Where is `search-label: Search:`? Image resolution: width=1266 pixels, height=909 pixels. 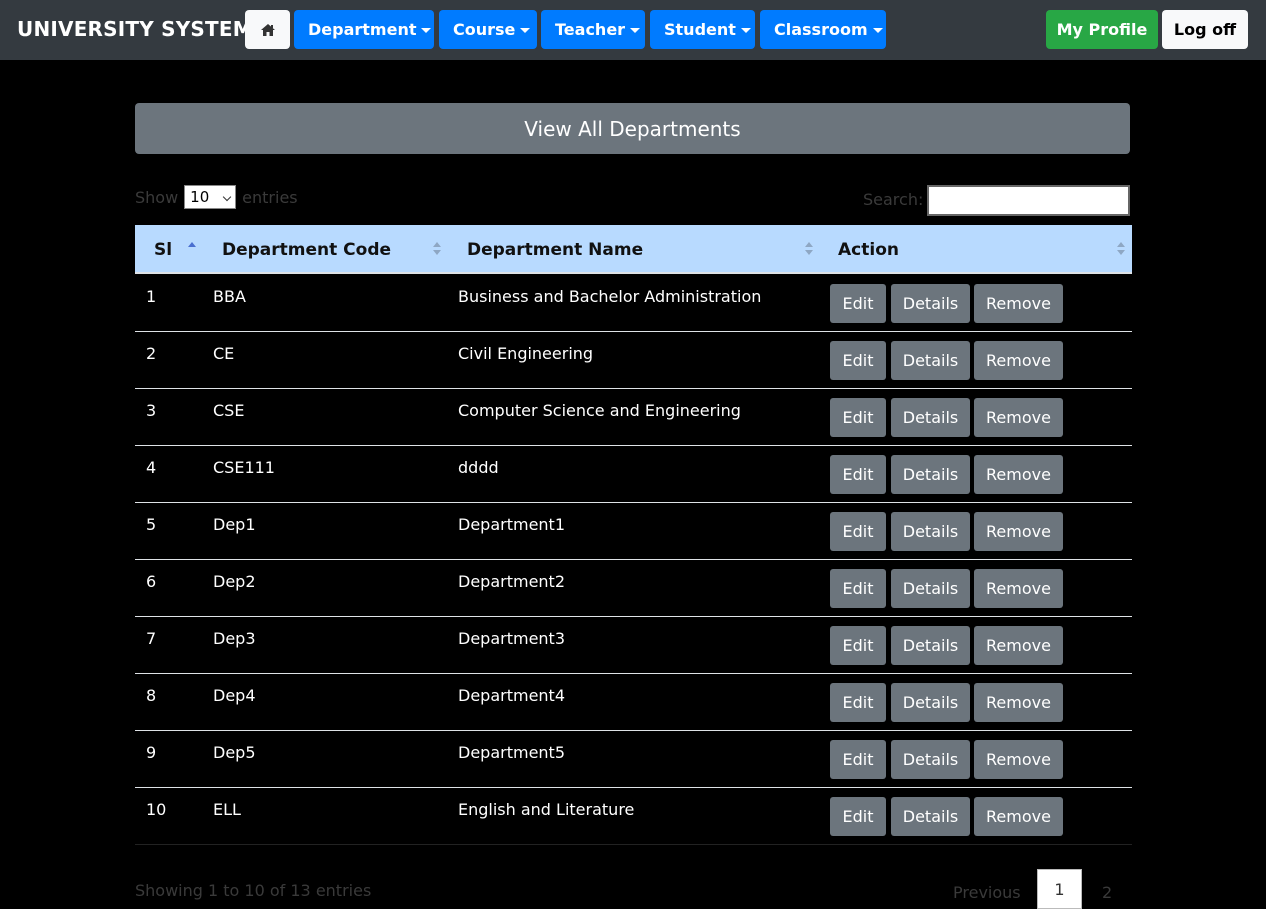
search-label: Search: is located at coordinates (893, 199).